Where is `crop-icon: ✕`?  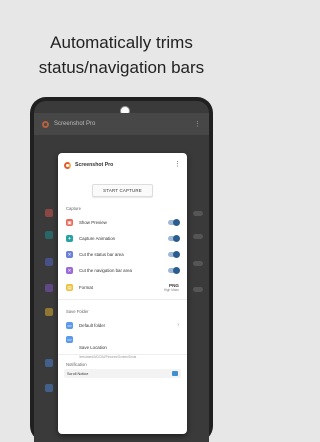
crop-icon: ✕ is located at coordinates (69, 254).